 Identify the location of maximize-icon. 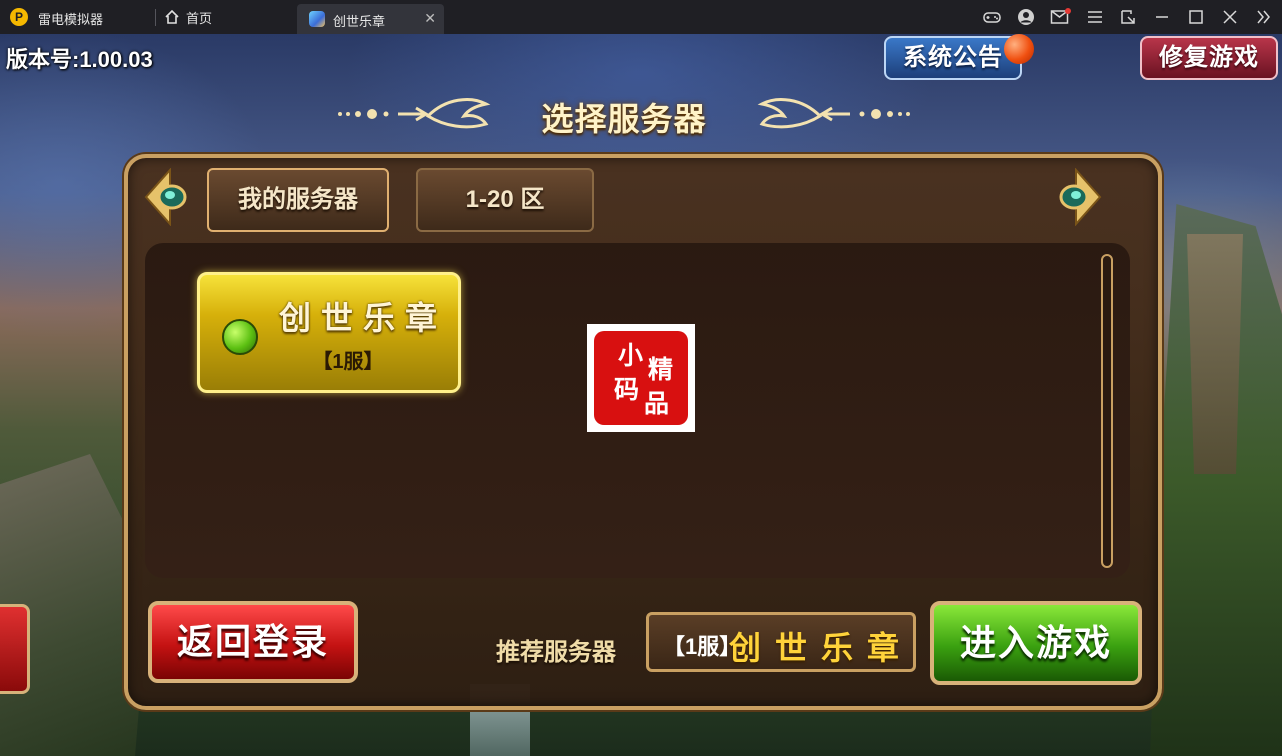
(1196, 17).